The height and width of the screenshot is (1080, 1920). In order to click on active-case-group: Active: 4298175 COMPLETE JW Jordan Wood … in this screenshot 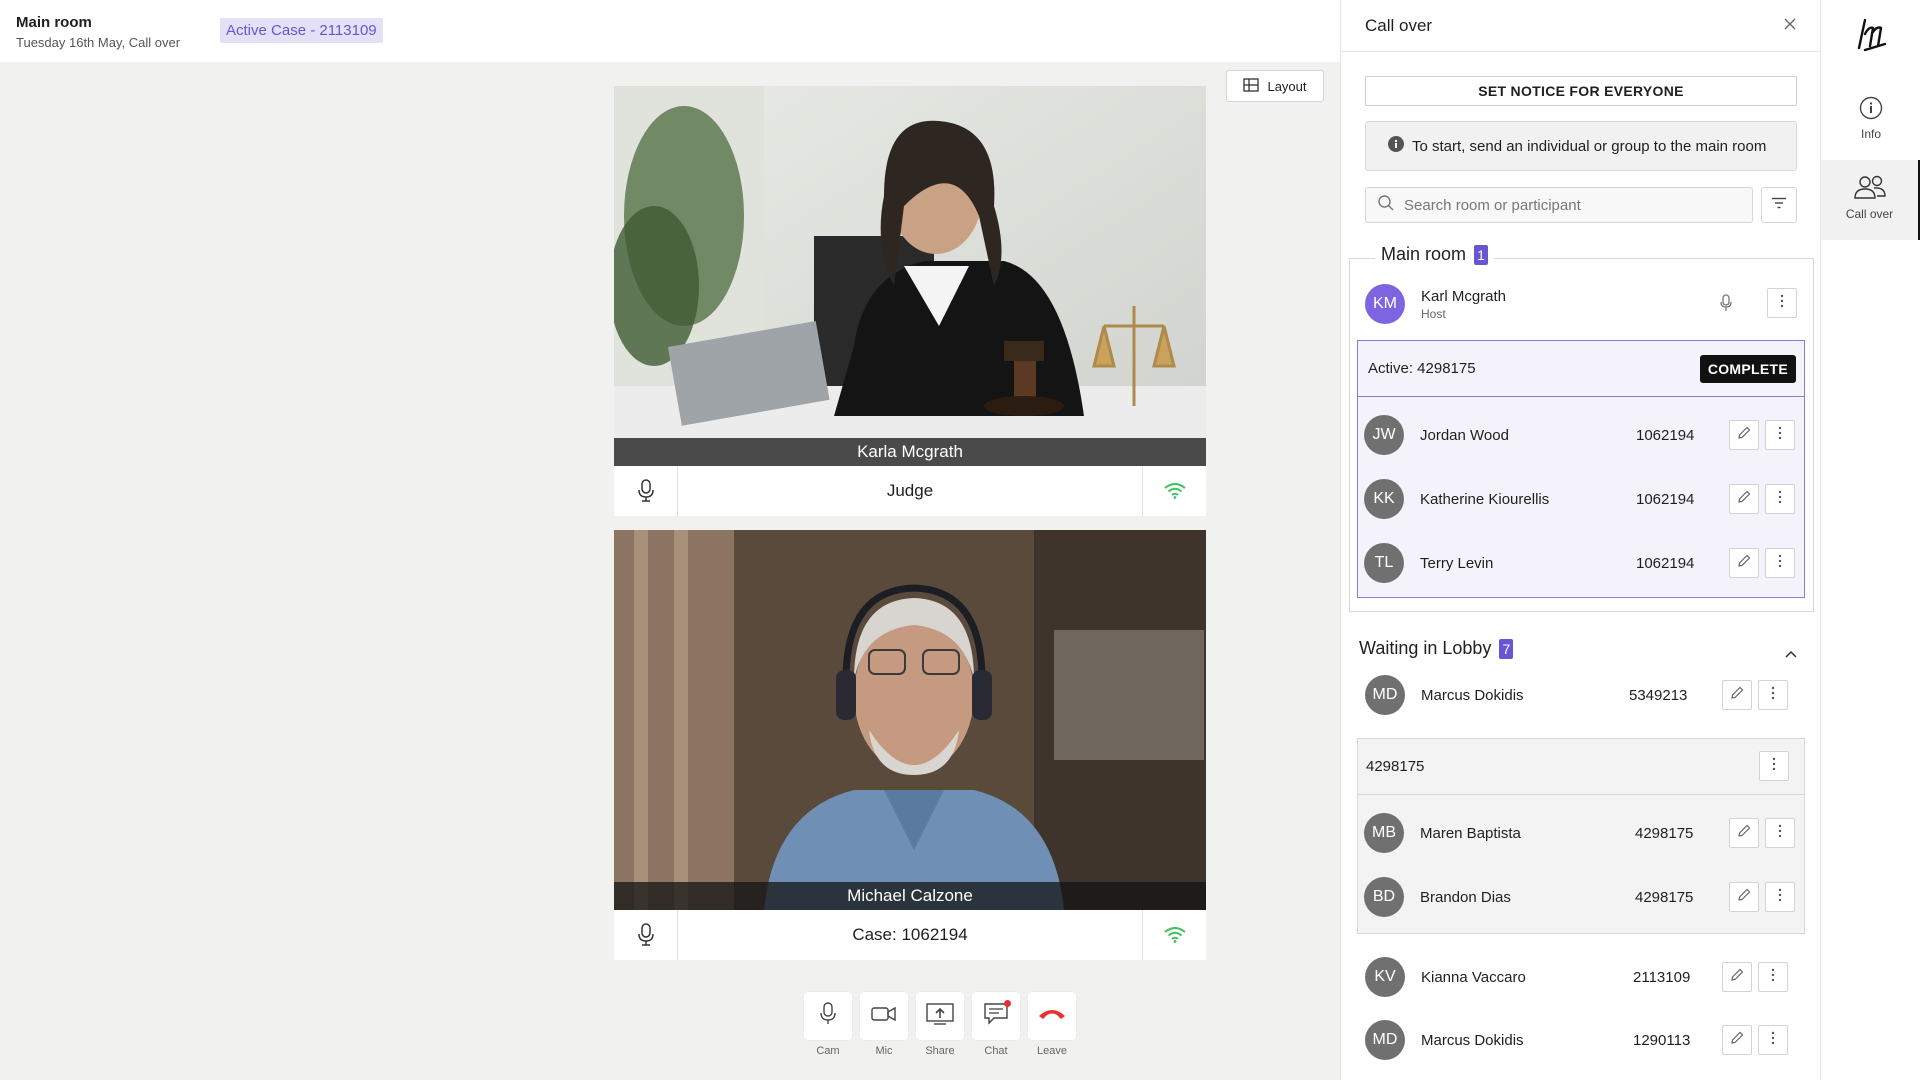, I will do `click(1581, 469)`.